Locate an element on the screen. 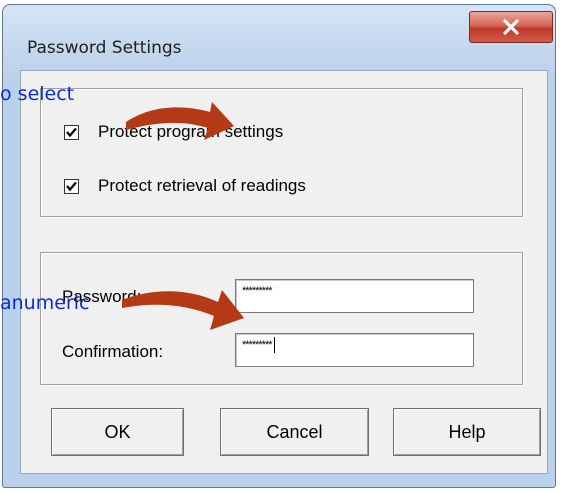  close-button is located at coordinates (511, 27).